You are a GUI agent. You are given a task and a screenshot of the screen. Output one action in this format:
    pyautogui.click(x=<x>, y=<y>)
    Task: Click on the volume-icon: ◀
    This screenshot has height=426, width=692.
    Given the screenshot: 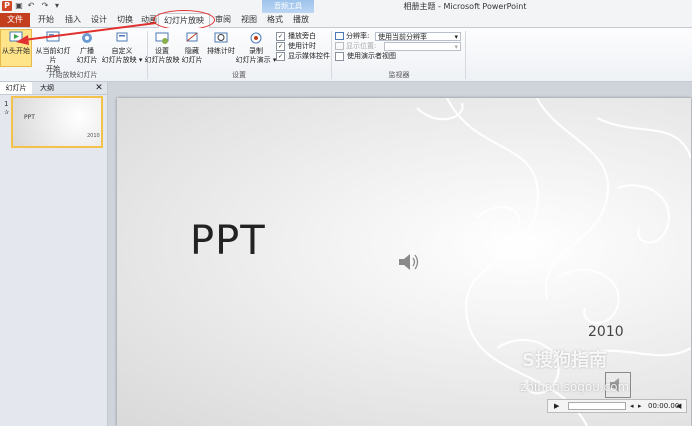 What is the action you would take?
    pyautogui.click(x=678, y=406)
    